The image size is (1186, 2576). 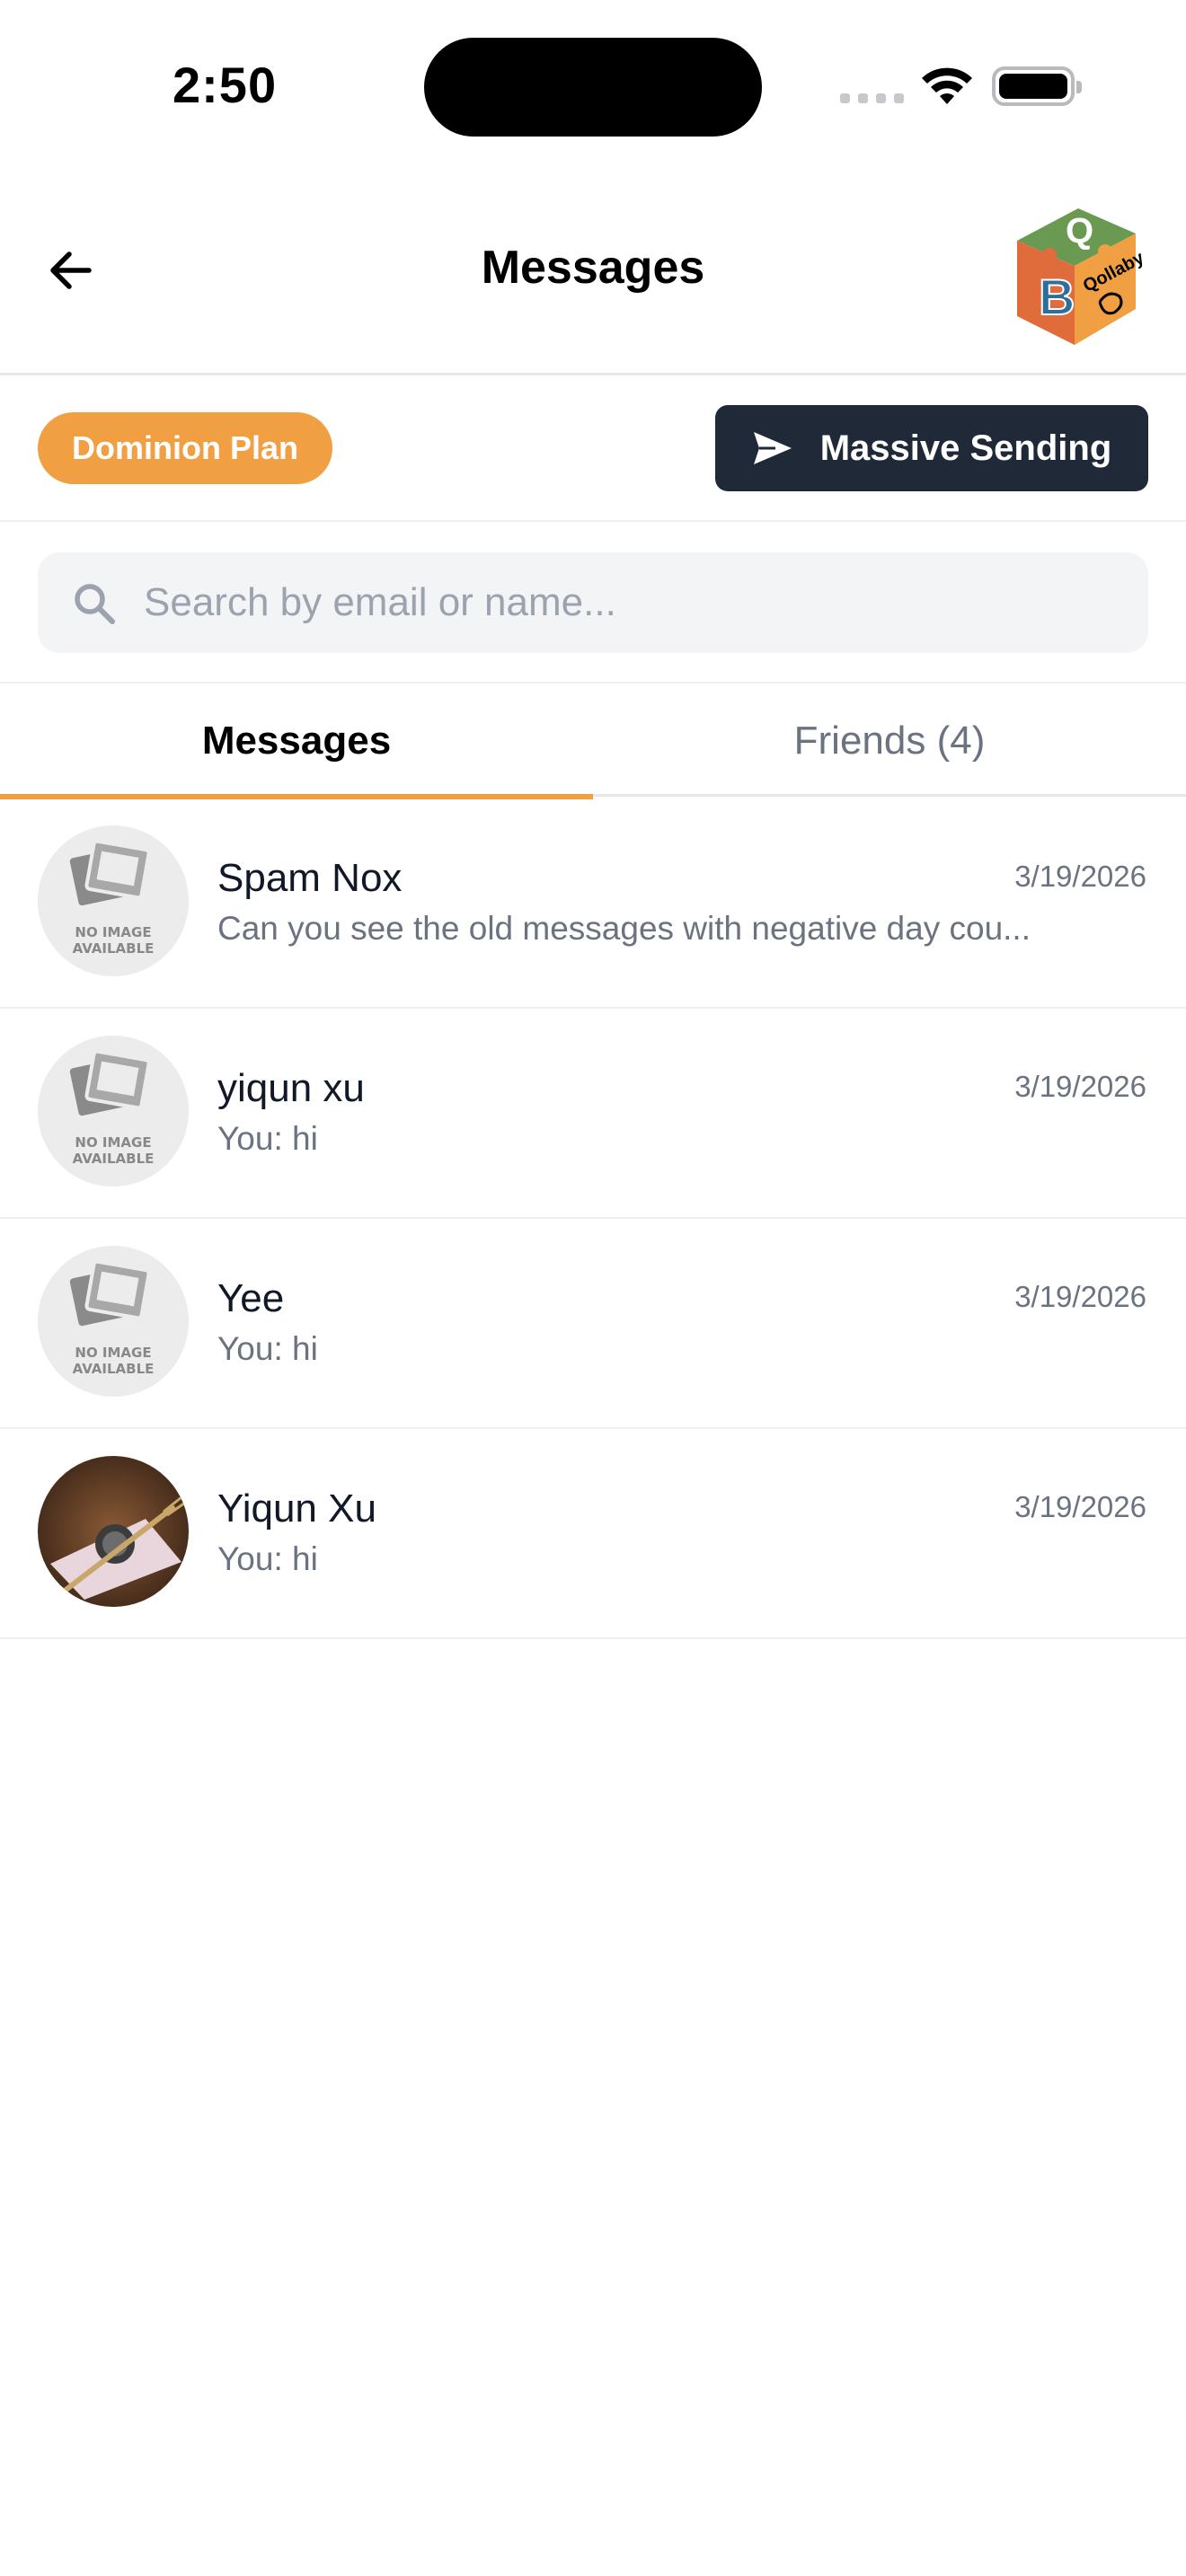 What do you see at coordinates (593, 1324) in the screenshot?
I see `conversation-row: NO IMAGE AVAILABLE Yee 3/19/2026 You: hi` at bounding box center [593, 1324].